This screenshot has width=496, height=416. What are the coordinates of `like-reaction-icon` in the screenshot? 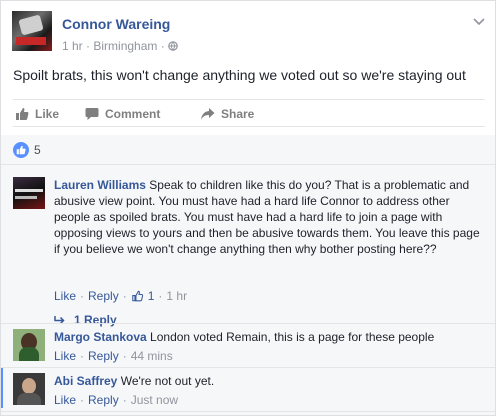 It's located at (21, 150).